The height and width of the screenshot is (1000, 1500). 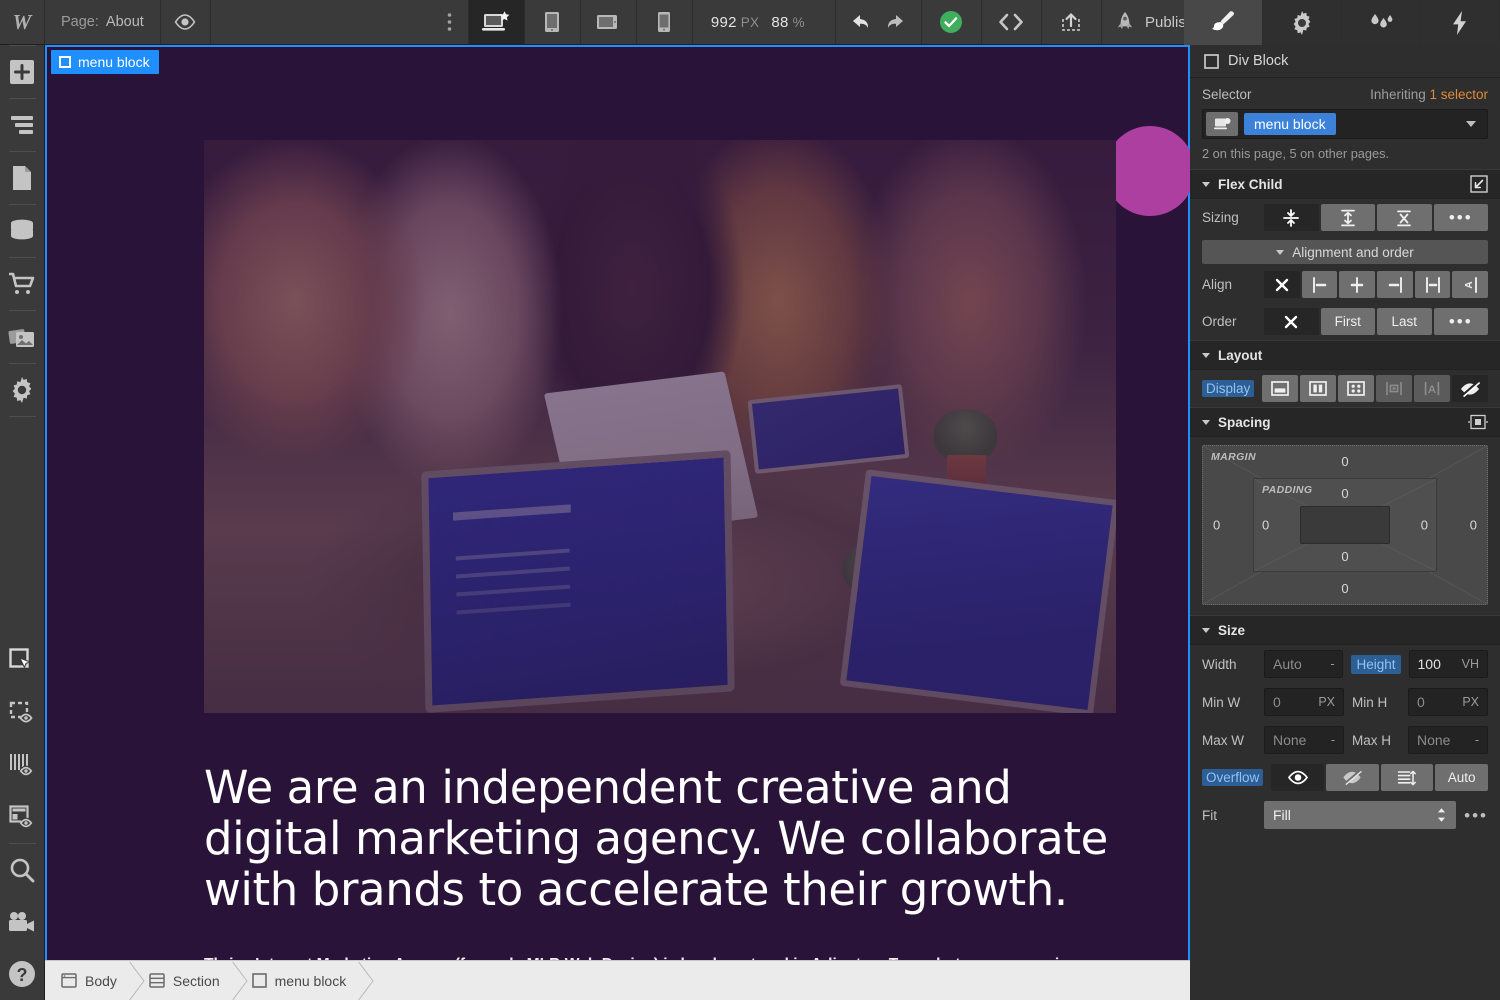 I want to click on min-height-field: 0 PX, so click(x=1448, y=702).